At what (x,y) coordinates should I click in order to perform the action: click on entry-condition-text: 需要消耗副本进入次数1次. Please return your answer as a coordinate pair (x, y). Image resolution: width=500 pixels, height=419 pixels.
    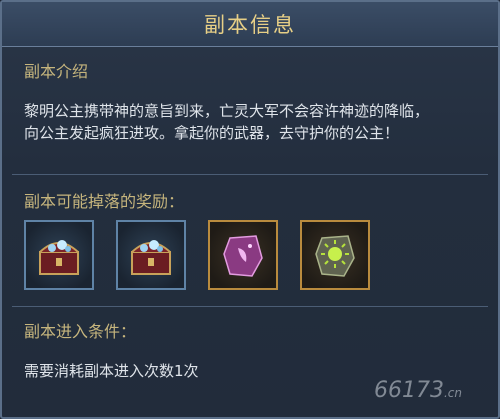
    Looking at the image, I should click on (111, 371).